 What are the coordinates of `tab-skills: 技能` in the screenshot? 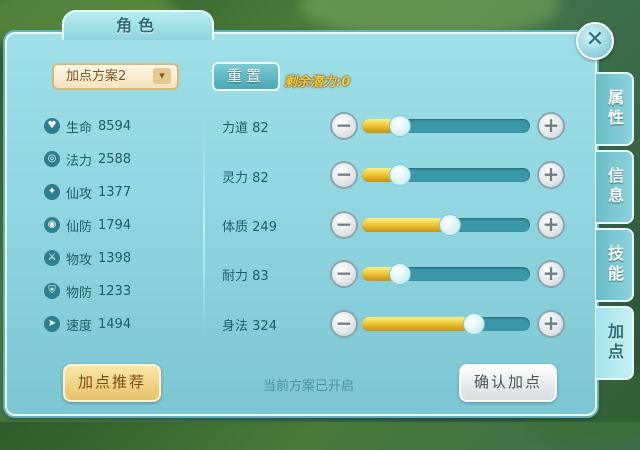 It's located at (615, 265).